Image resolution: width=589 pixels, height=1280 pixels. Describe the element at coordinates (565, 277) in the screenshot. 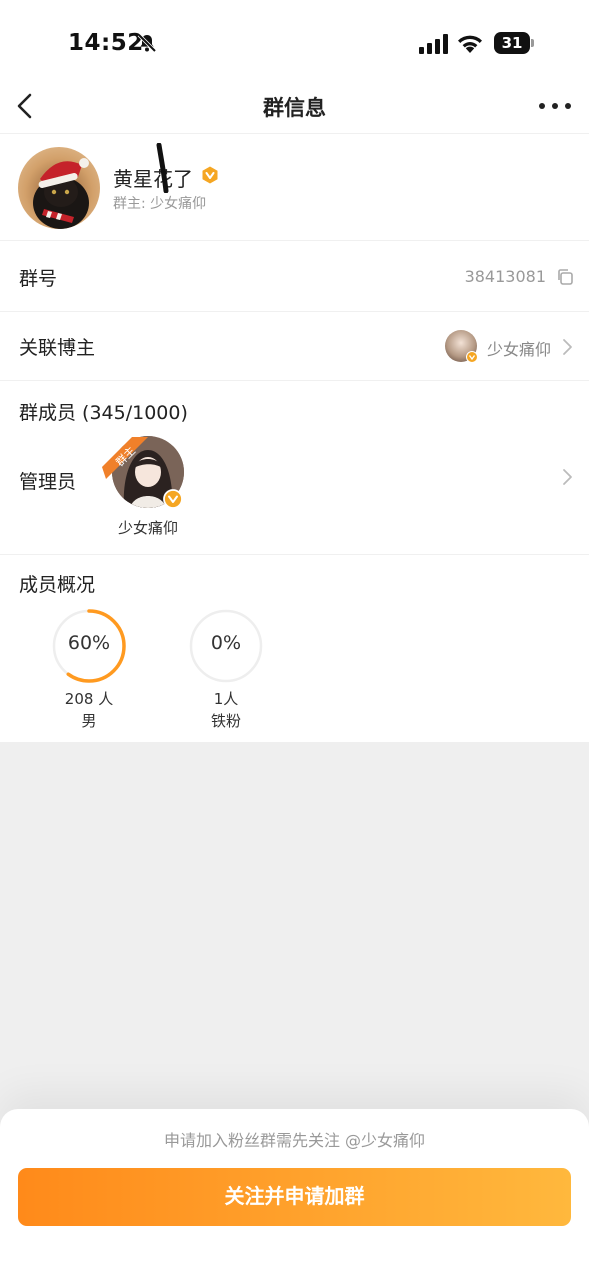

I see `copy-icon` at that location.